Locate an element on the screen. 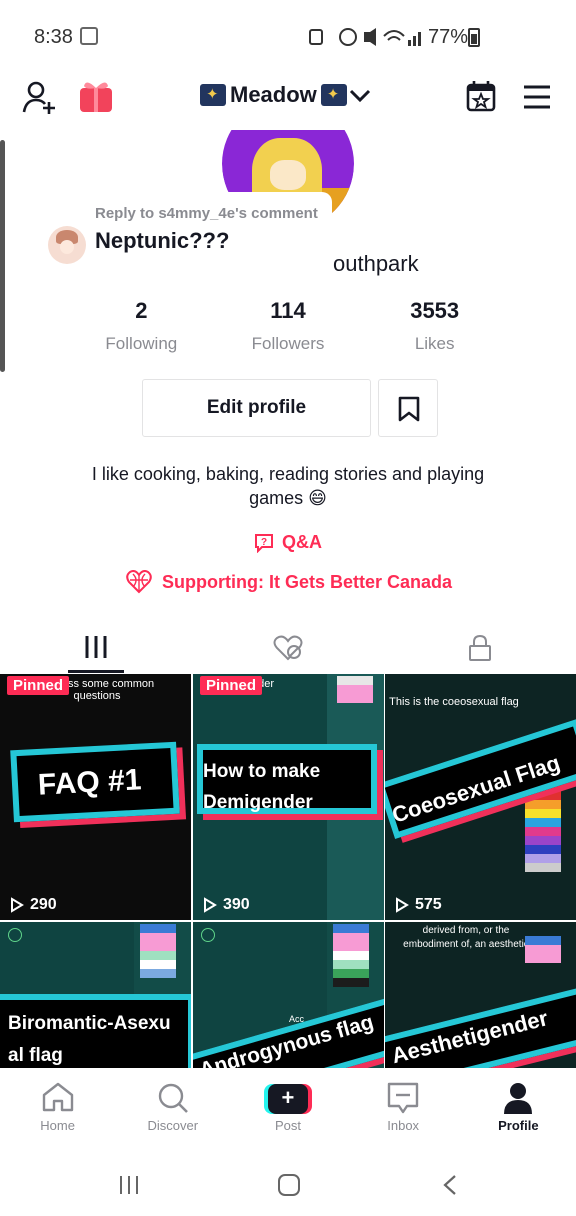 This screenshot has width=576, height=1216. video-title-line: How to make is located at coordinates (262, 771).